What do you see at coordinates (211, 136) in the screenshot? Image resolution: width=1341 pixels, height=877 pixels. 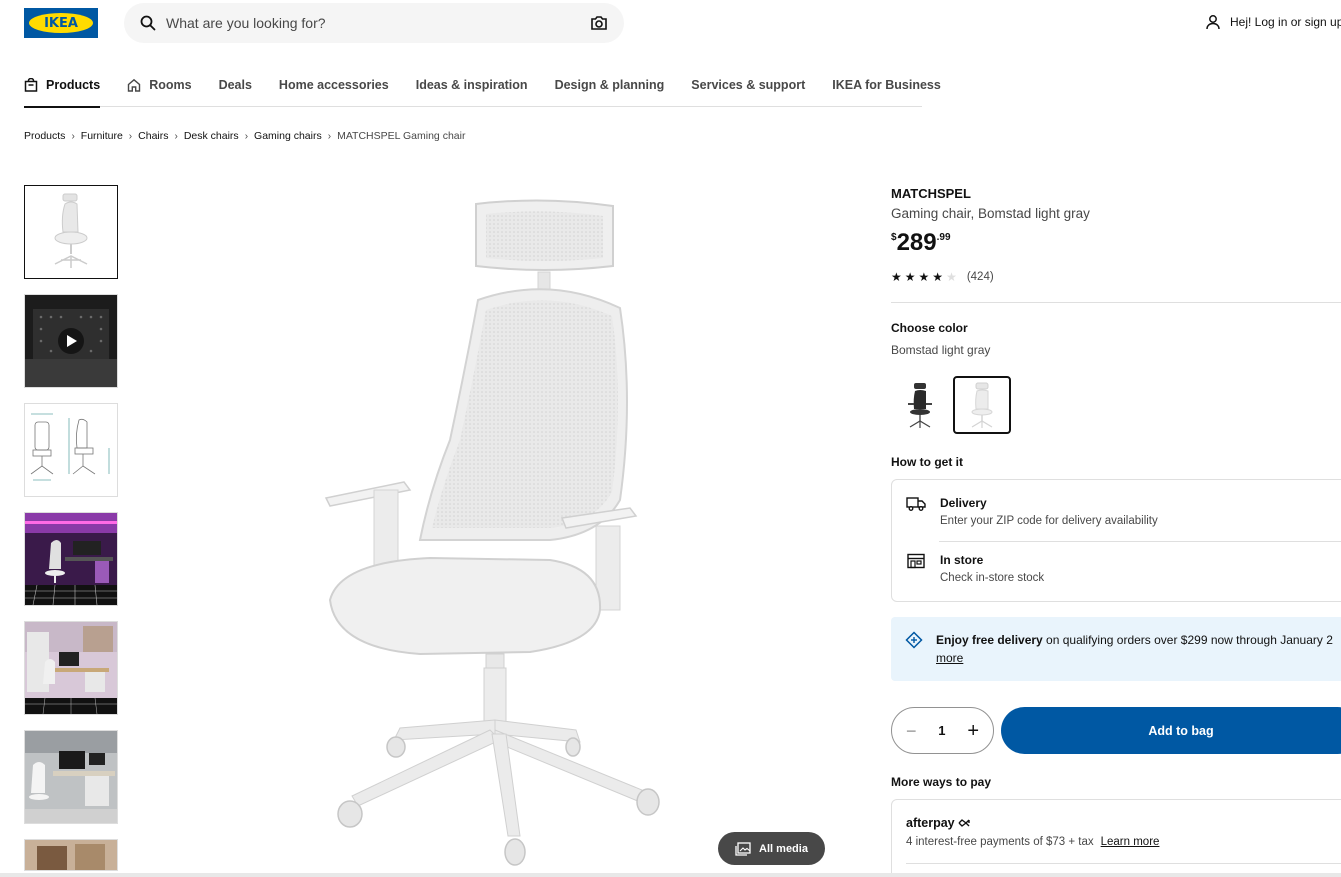 I see `breadcrumb-desk-chairs: Desk chairs` at bounding box center [211, 136].